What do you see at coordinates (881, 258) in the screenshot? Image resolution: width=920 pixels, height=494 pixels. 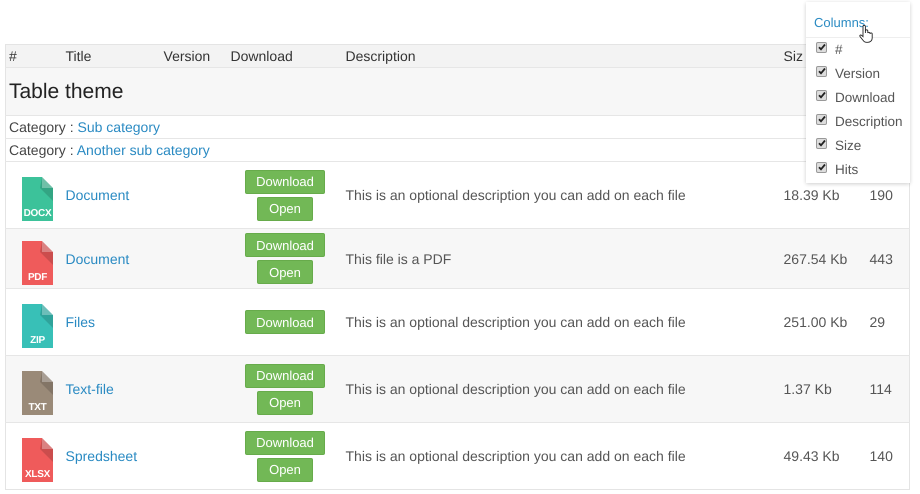 I see `hit-count: 443` at bounding box center [881, 258].